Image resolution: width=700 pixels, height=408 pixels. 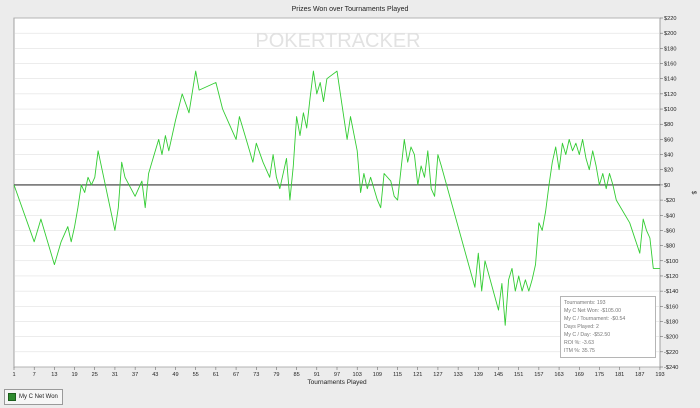 I want to click on x-tick-label: 43, so click(x=155, y=375).